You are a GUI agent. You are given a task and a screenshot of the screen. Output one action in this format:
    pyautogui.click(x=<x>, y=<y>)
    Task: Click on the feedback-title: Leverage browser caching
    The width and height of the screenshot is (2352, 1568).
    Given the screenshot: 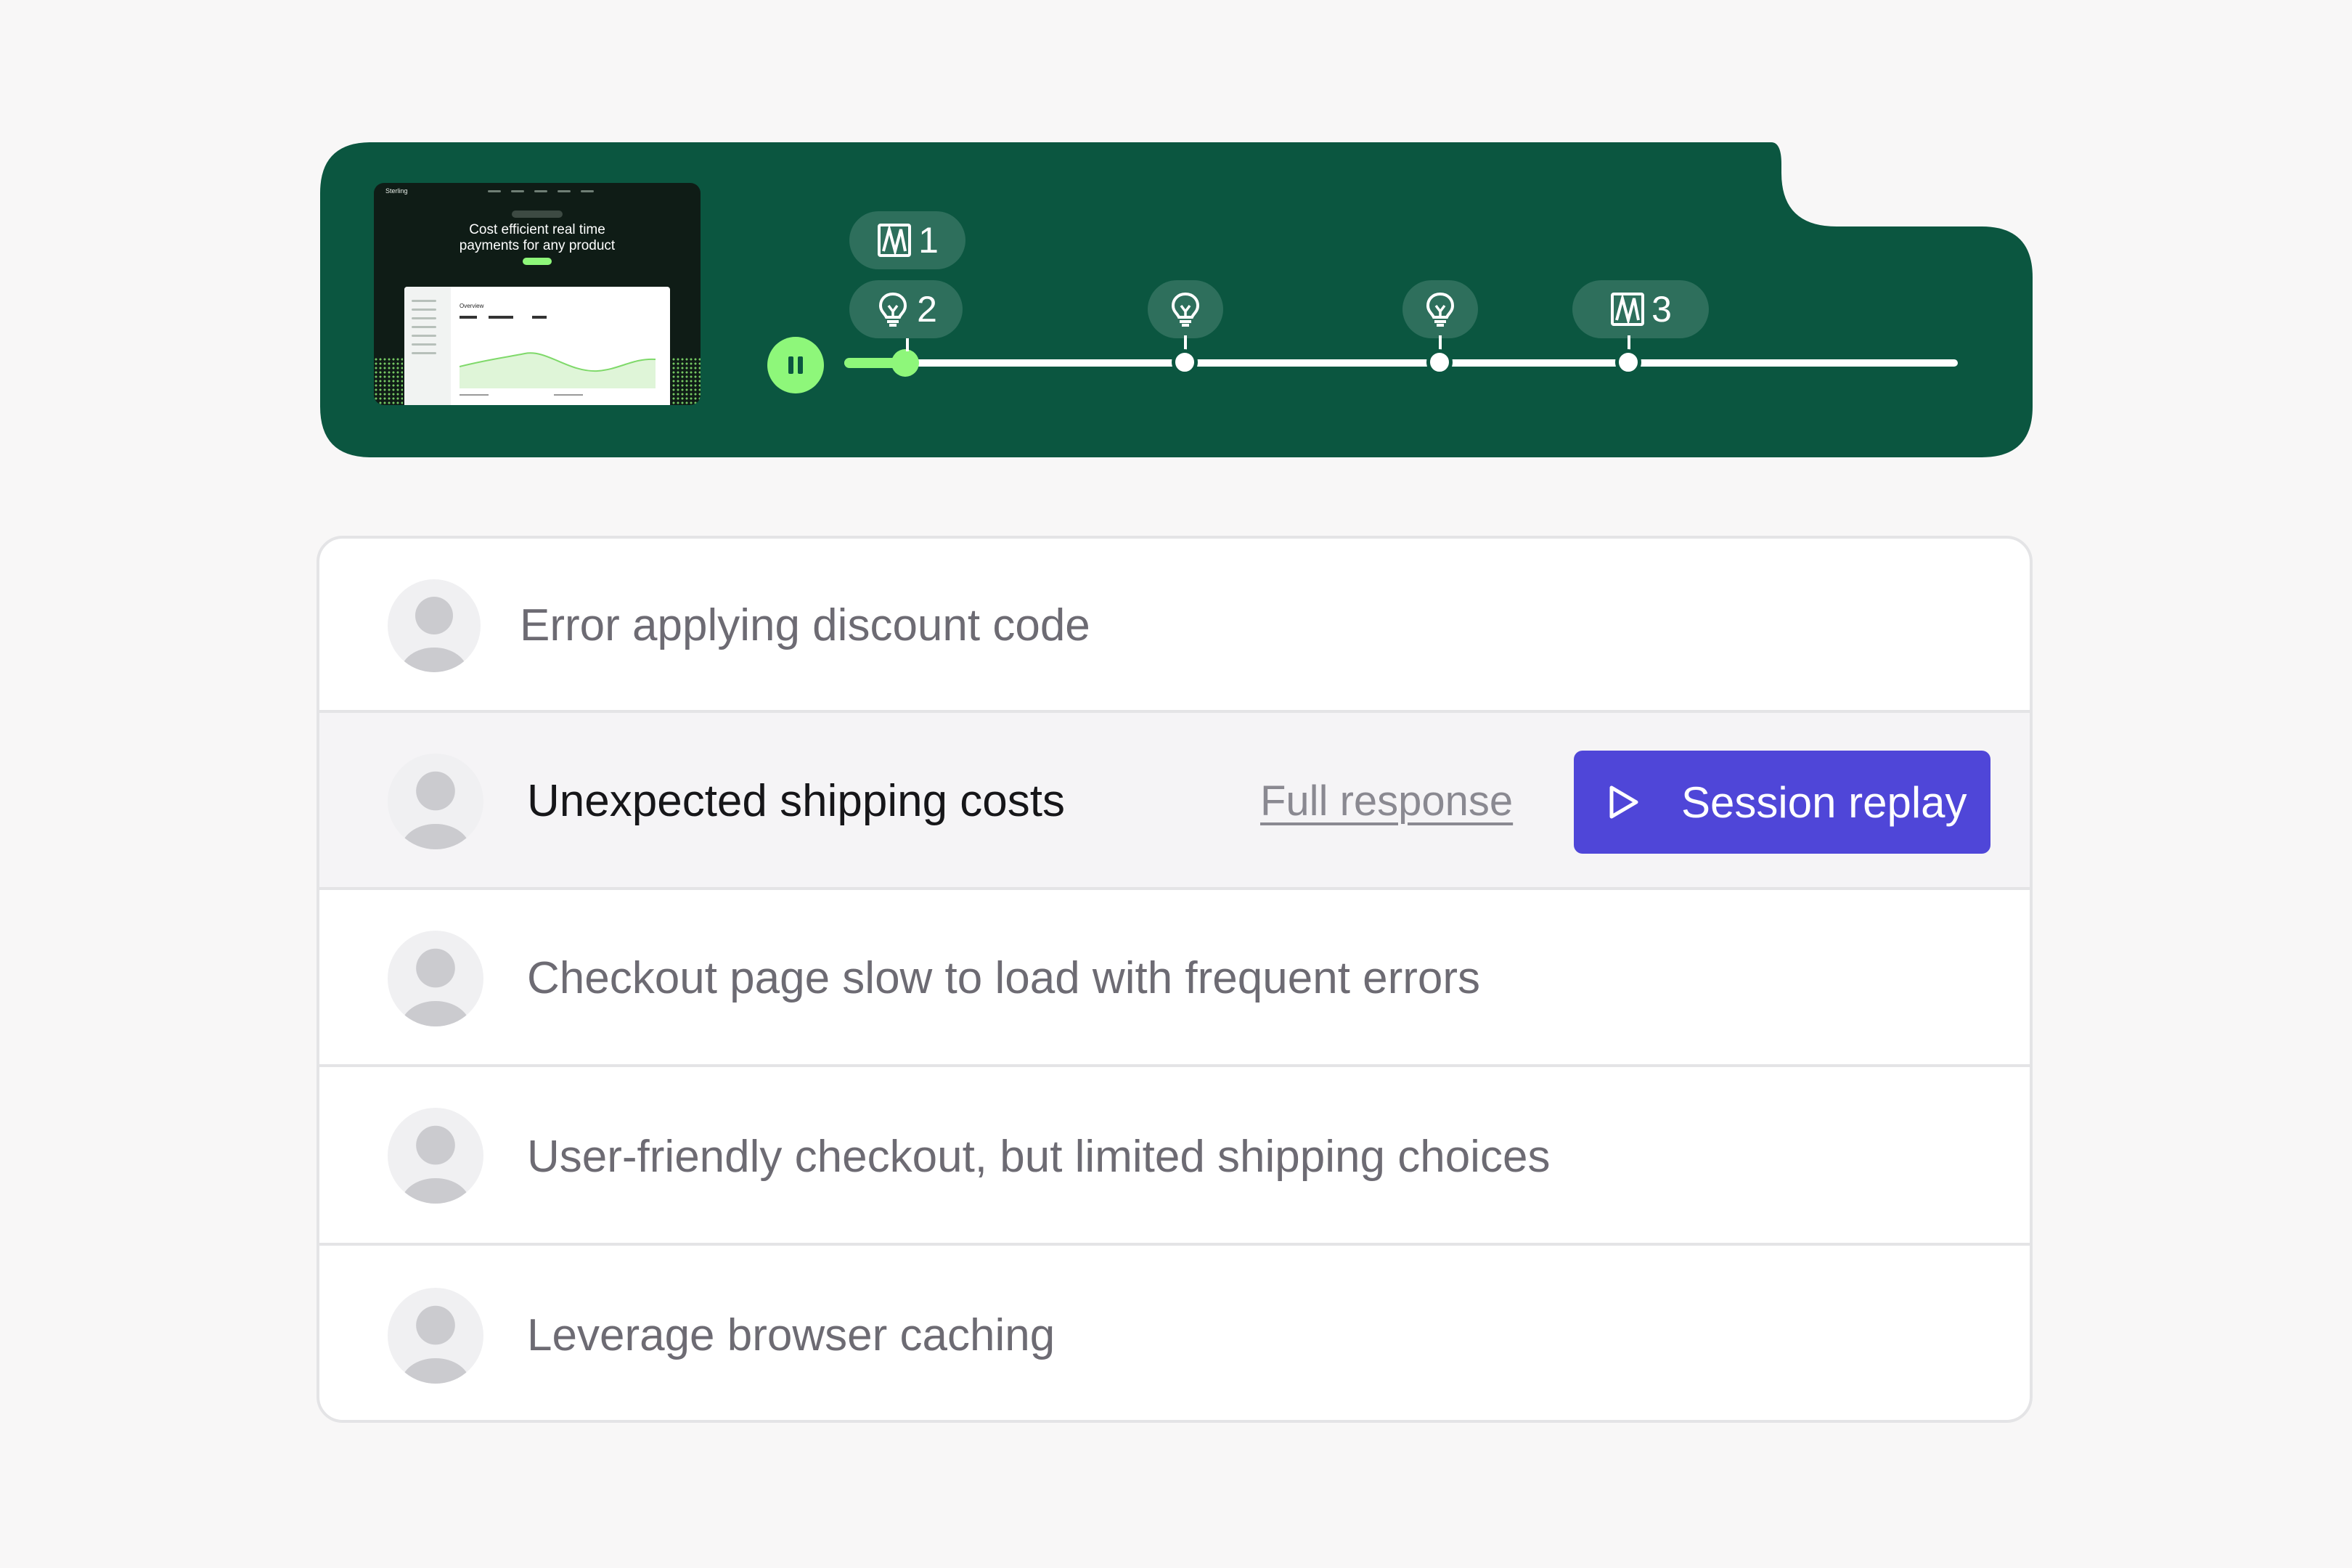 What is the action you would take?
    pyautogui.click(x=791, y=1335)
    